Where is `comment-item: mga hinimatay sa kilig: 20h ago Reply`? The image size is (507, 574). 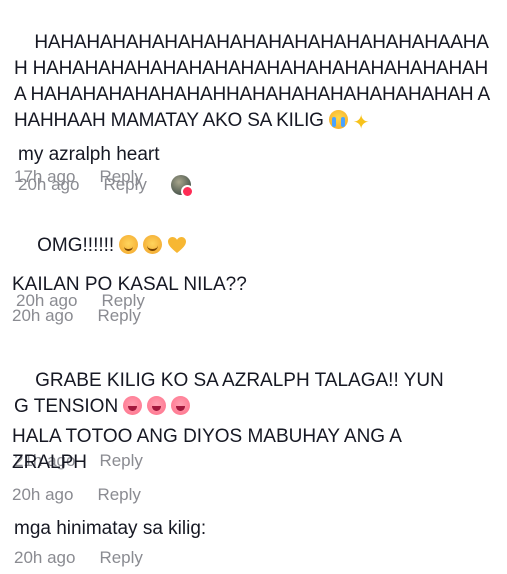
comment-item: mga hinimatay sa kilig: 20h ago Reply is located at coordinates (260, 542).